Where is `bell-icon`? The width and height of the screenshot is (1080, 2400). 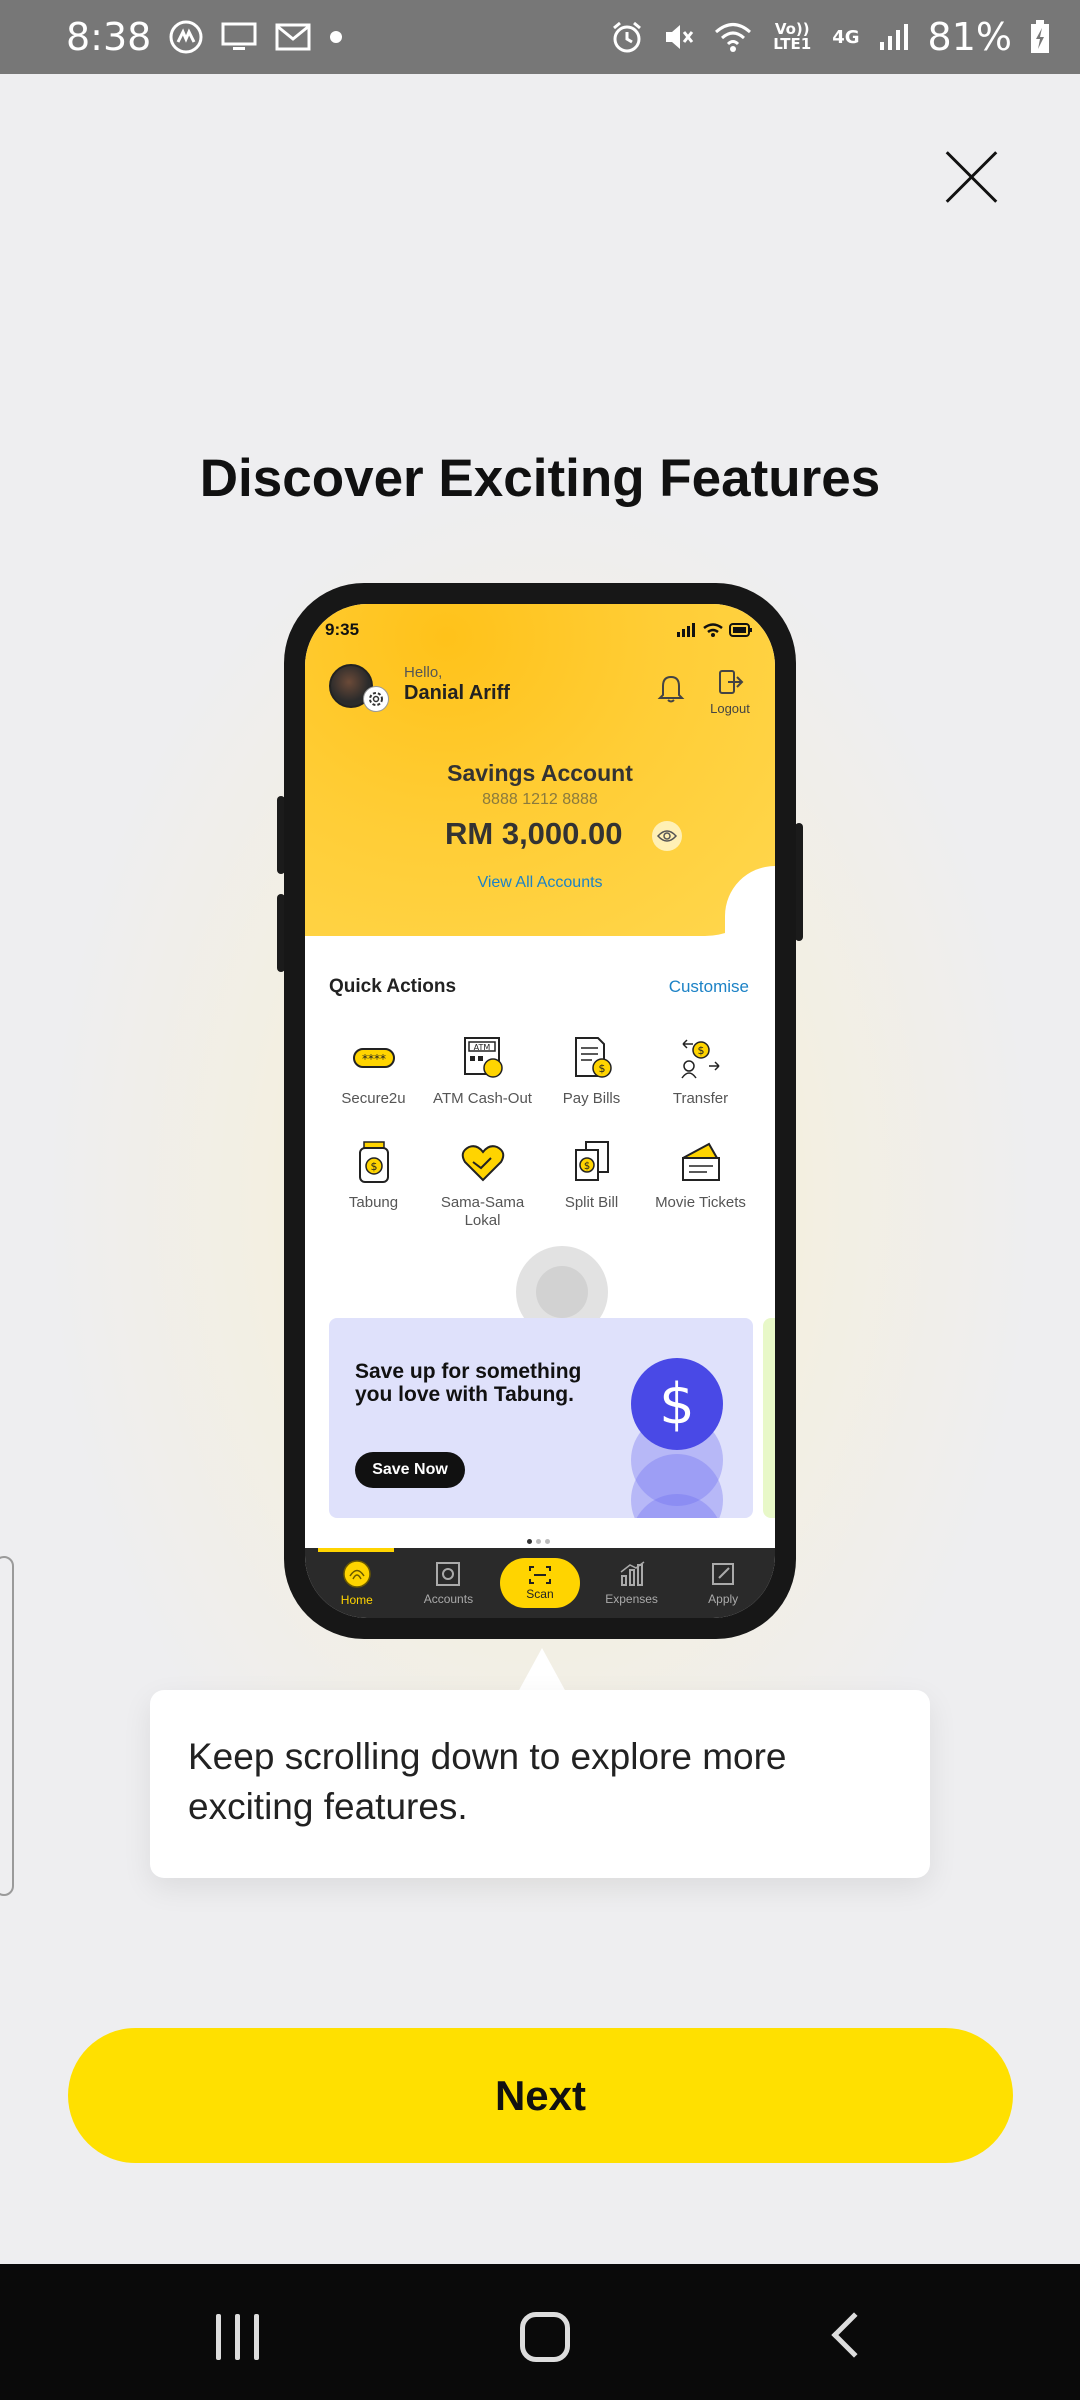 bell-icon is located at coordinates (671, 690).